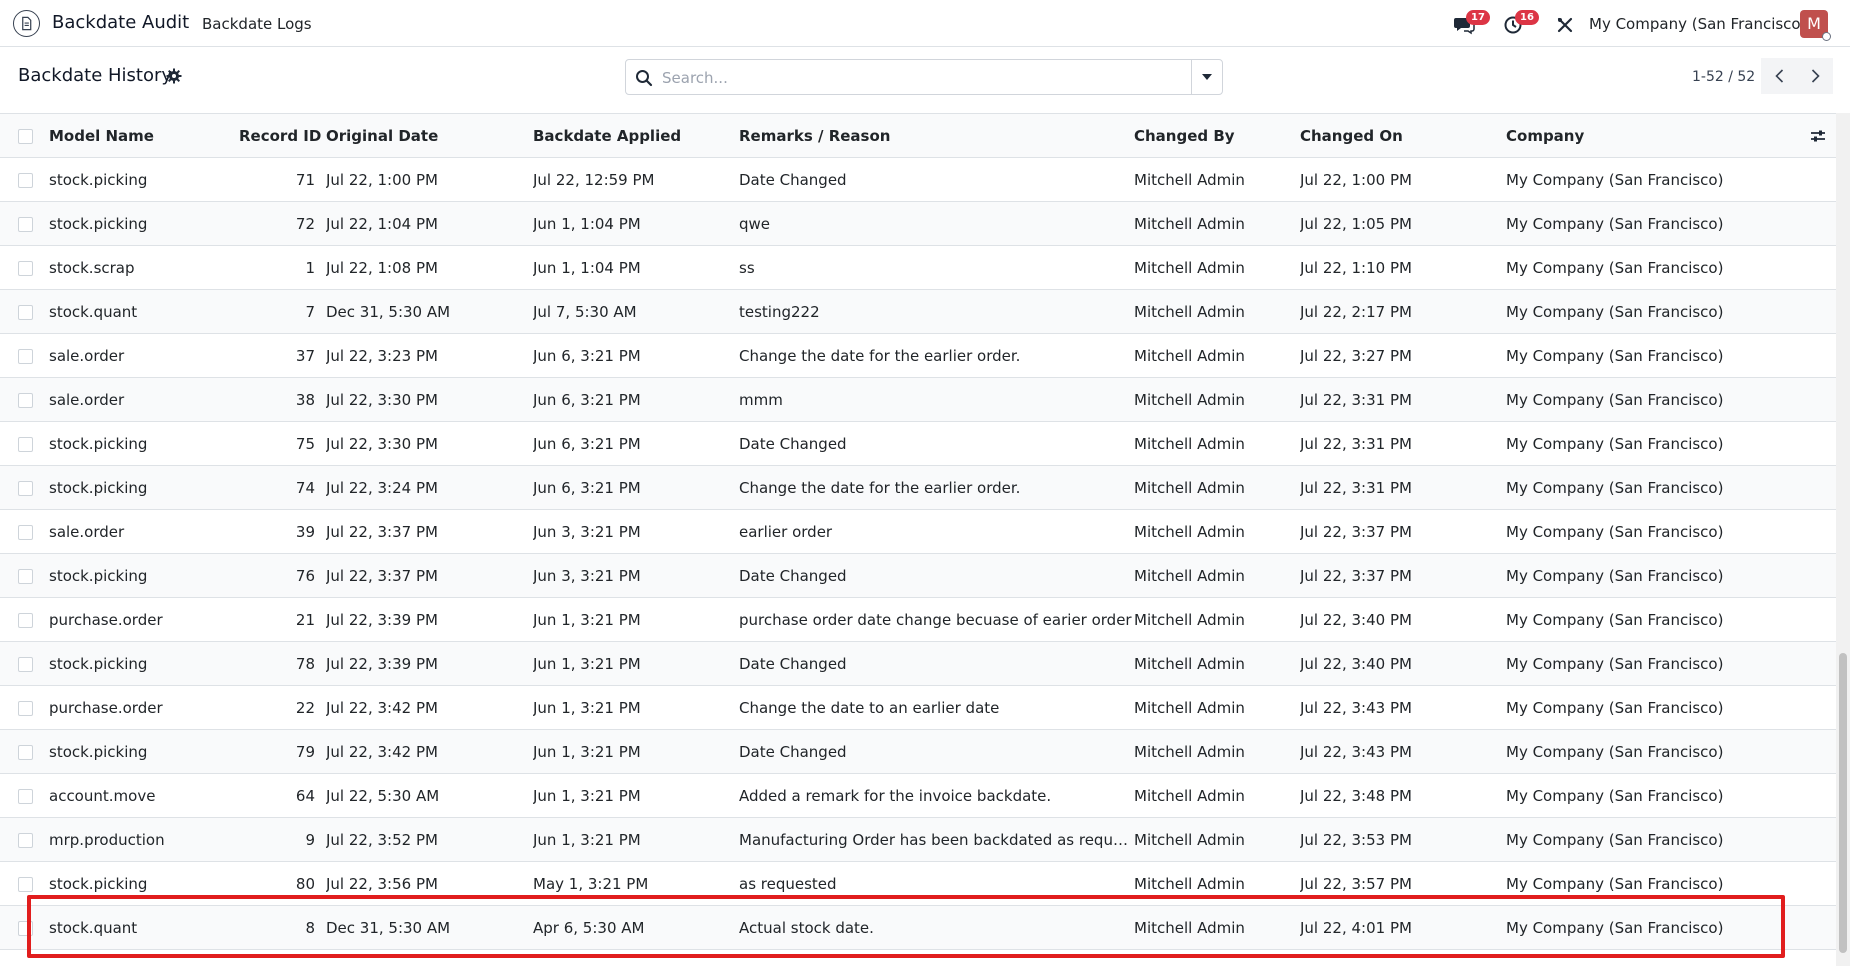 The width and height of the screenshot is (1850, 966). Describe the element at coordinates (144, 267) in the screenshot. I see `cell-model-name: stock.scrap` at that location.